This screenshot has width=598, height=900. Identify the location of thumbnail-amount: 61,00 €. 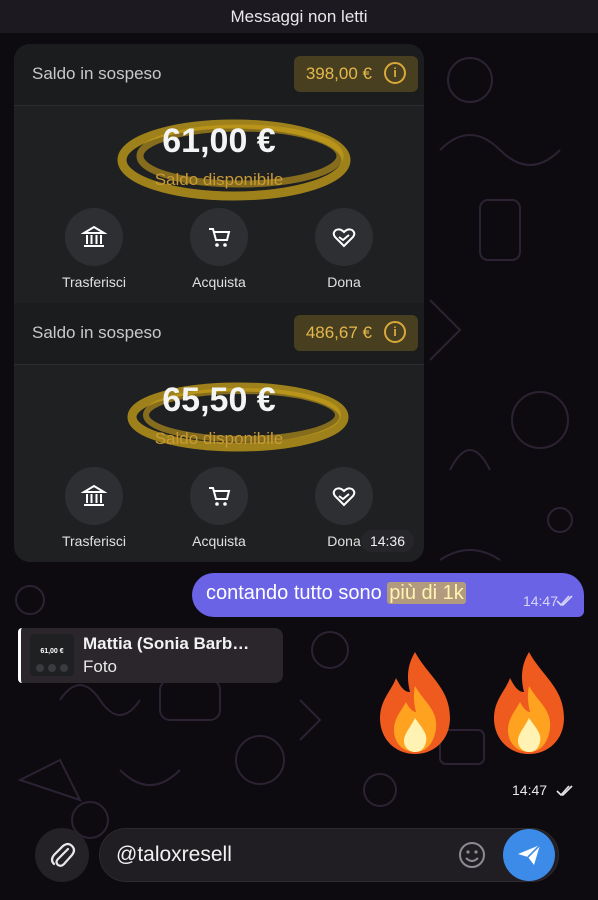
(52, 651).